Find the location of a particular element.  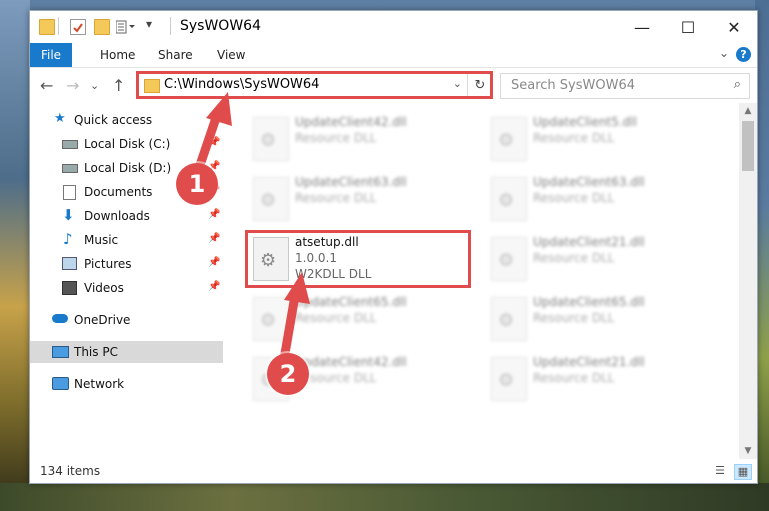

callout-step-1: 1 is located at coordinates (197, 184).